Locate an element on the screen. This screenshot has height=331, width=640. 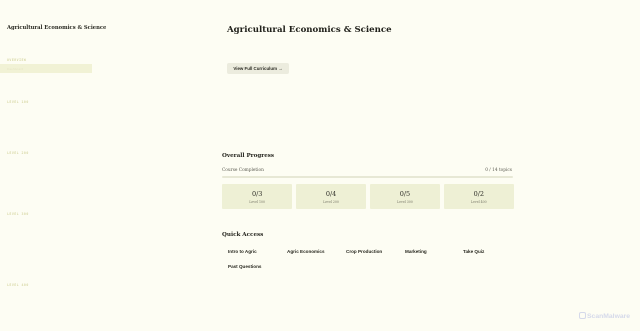
level-score: 0/2 is located at coordinates (479, 193).